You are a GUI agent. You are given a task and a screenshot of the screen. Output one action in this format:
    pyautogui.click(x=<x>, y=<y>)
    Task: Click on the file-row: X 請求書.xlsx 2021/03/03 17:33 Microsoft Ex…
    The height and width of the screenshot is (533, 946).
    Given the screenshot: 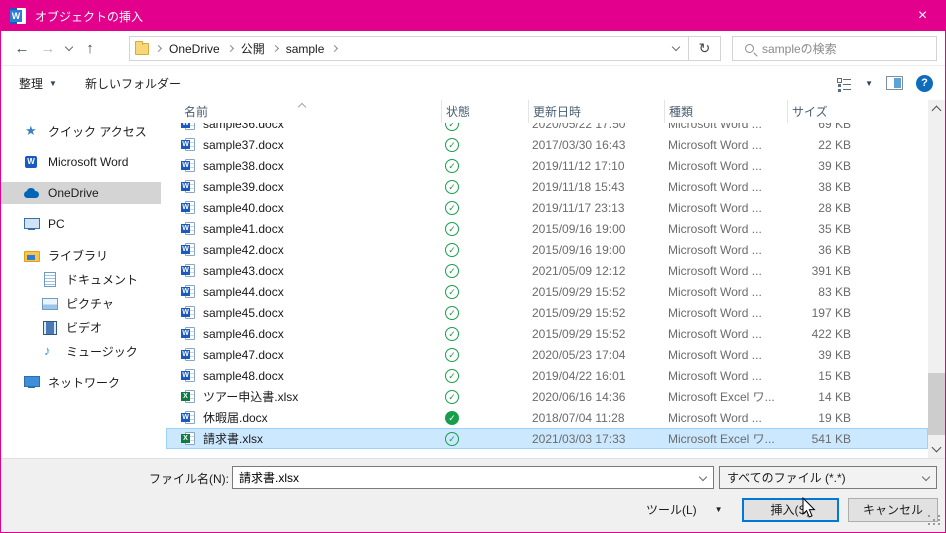 What is the action you would take?
    pyautogui.click(x=547, y=438)
    